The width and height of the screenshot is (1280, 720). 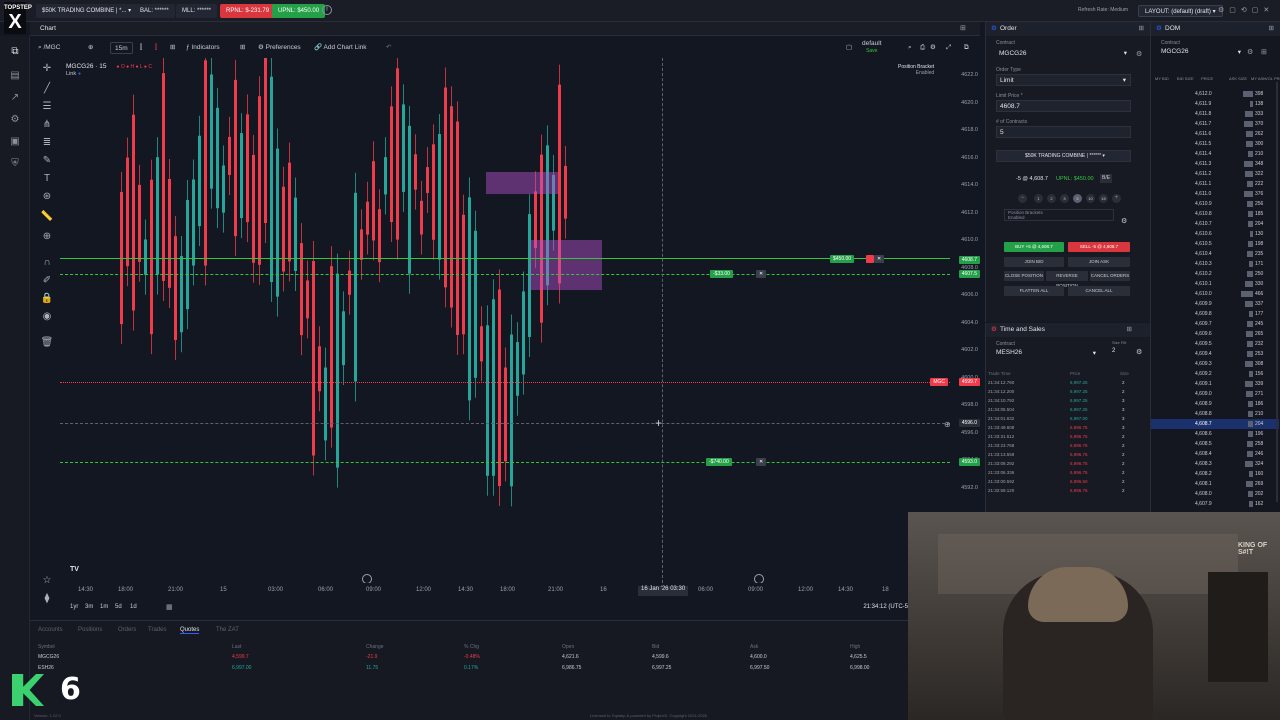 I want to click on dom-row: 4,611.5 300, so click(x=1215, y=144).